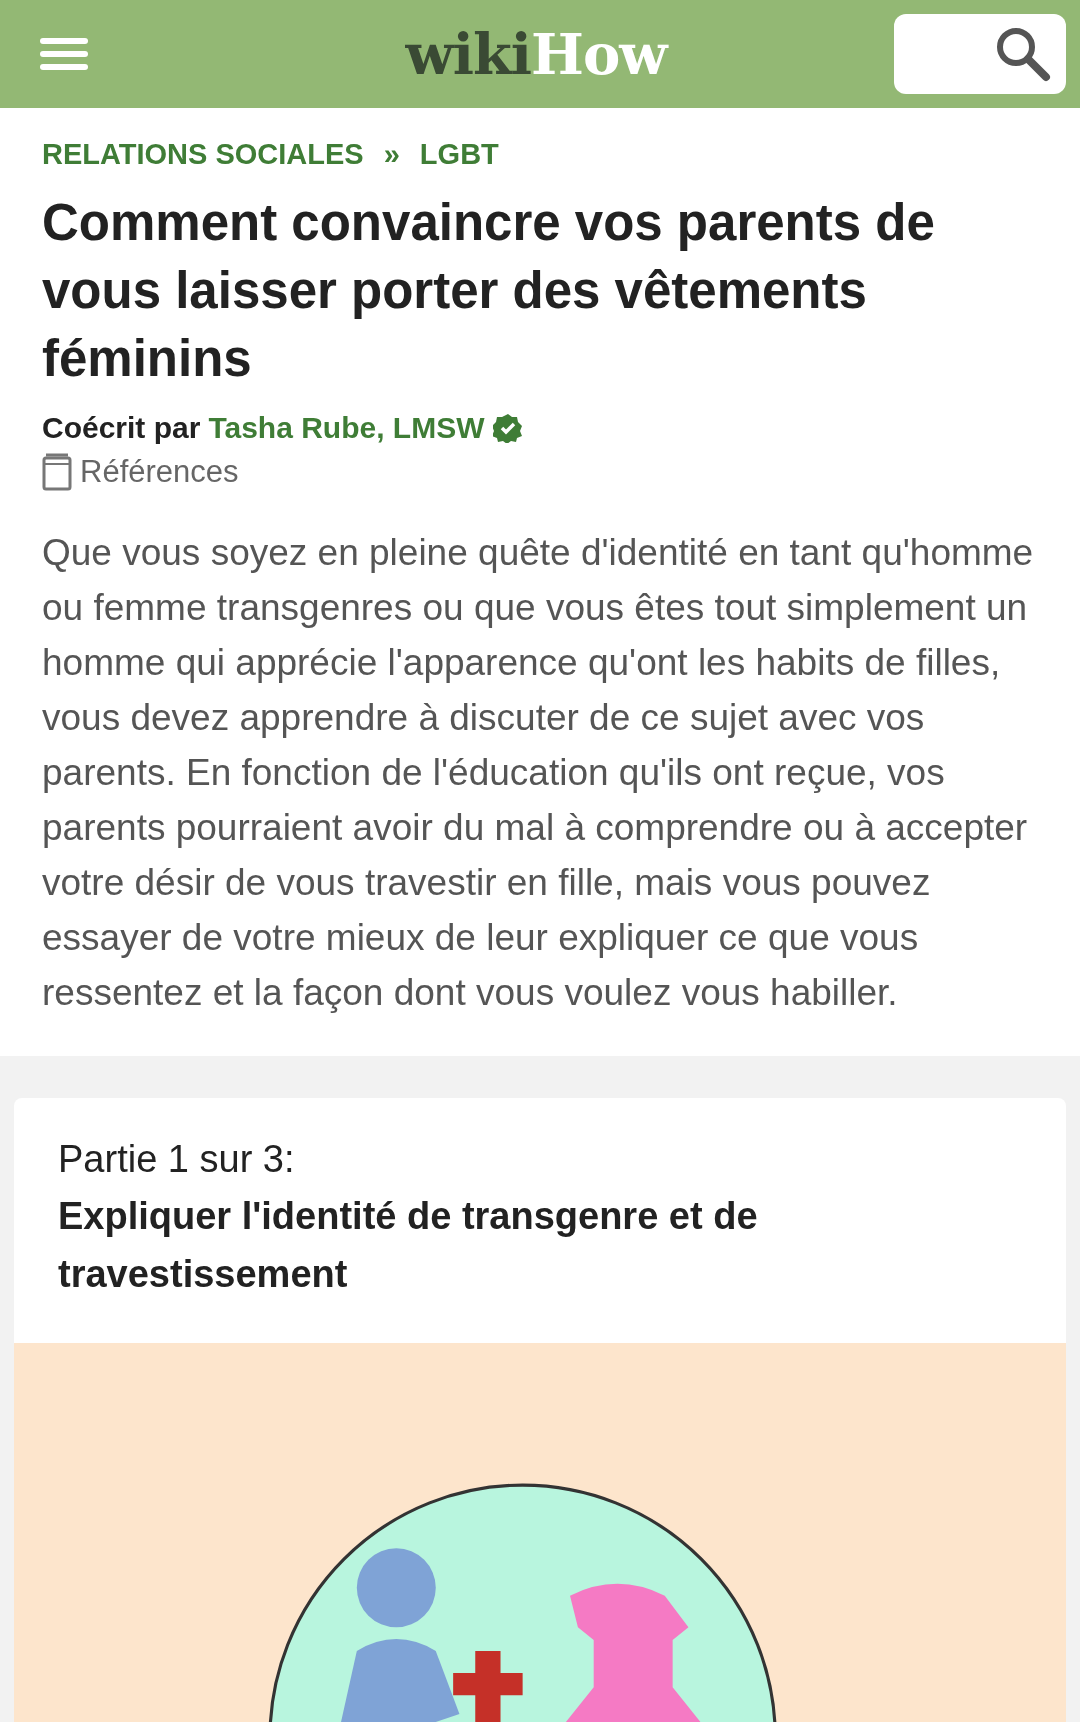 This screenshot has height=1722, width=1080. Describe the element at coordinates (1023, 54) in the screenshot. I see `search-icon` at that location.